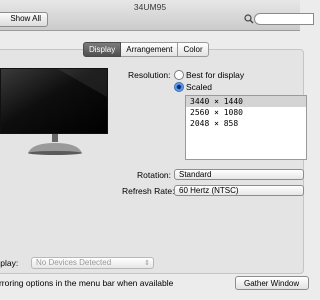  Describe the element at coordinates (249, 19) in the screenshot. I see `search-icon` at that location.